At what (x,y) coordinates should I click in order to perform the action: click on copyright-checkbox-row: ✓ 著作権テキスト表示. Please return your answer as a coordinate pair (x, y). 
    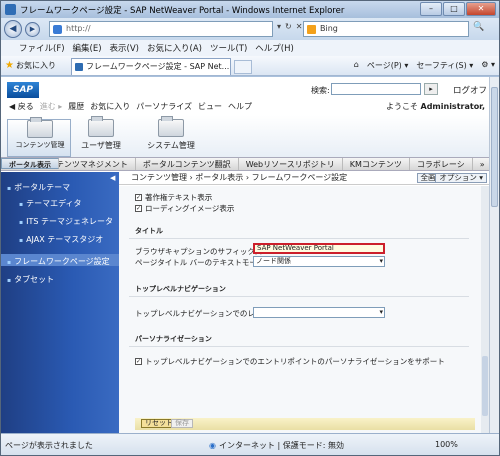
    Looking at the image, I should click on (173, 197).